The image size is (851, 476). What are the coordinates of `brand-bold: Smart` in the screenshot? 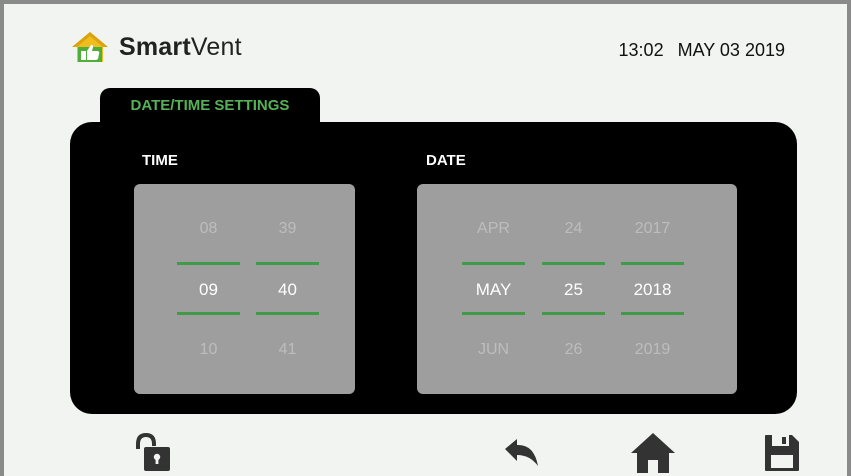 It's located at (155, 46).